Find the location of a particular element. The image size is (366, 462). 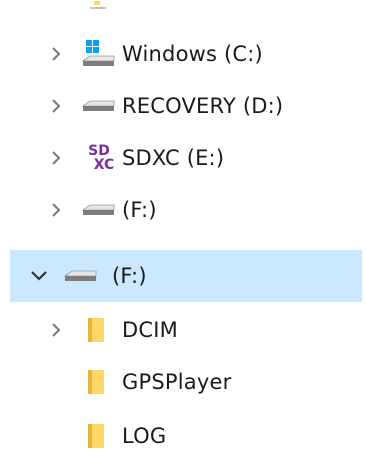

tree-item-label: SDXC (E:) is located at coordinates (173, 158).